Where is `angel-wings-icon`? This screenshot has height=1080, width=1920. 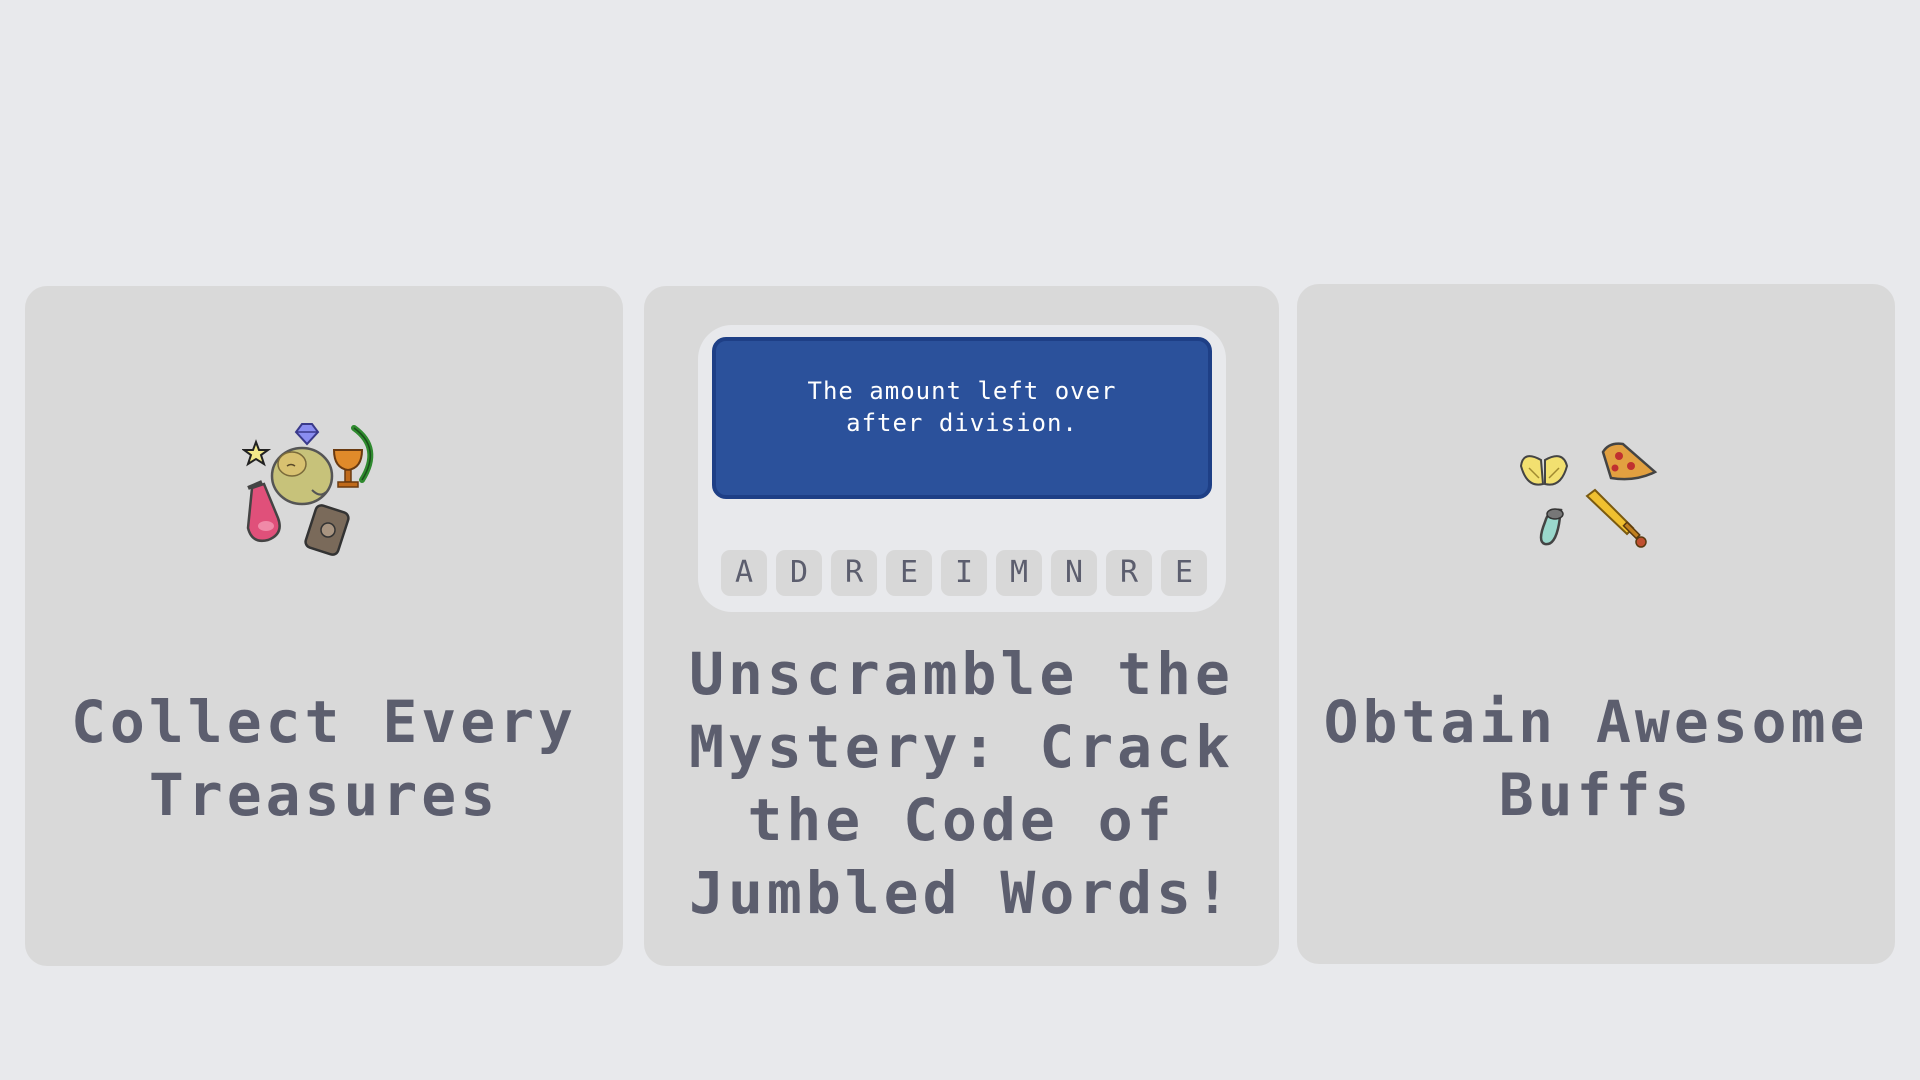
angel-wings-icon is located at coordinates (1544, 470).